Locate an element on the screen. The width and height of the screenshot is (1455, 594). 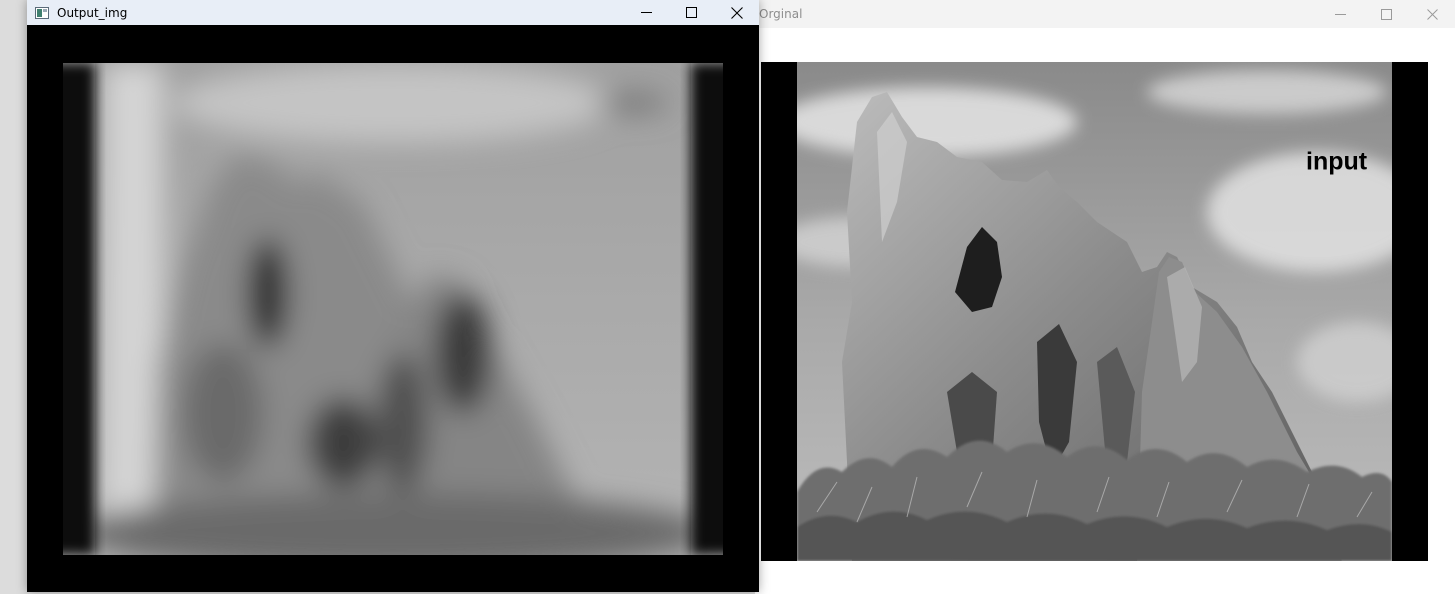
original-minimize-button is located at coordinates (1340, 14).